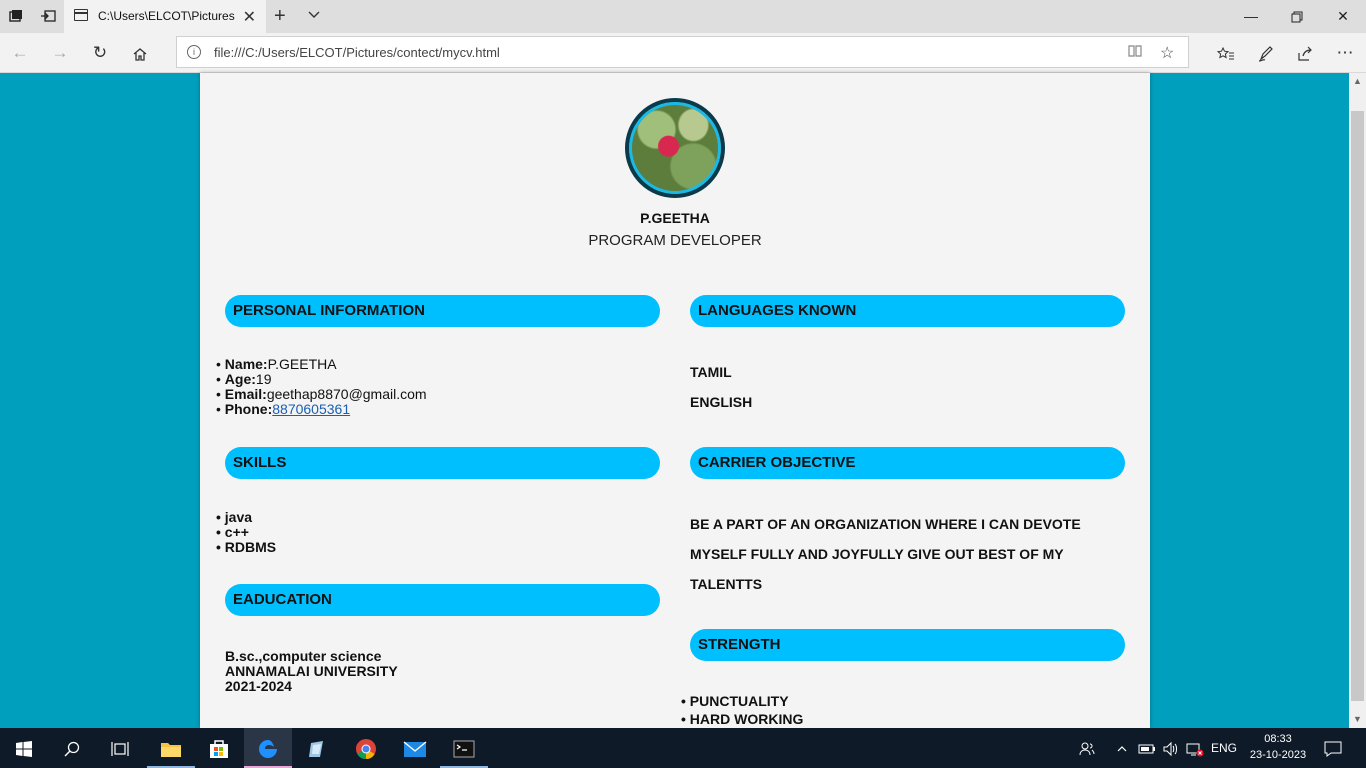 Image resolution: width=1366 pixels, height=768 pixels. What do you see at coordinates (366, 748) in the screenshot?
I see `chrome-icon` at bounding box center [366, 748].